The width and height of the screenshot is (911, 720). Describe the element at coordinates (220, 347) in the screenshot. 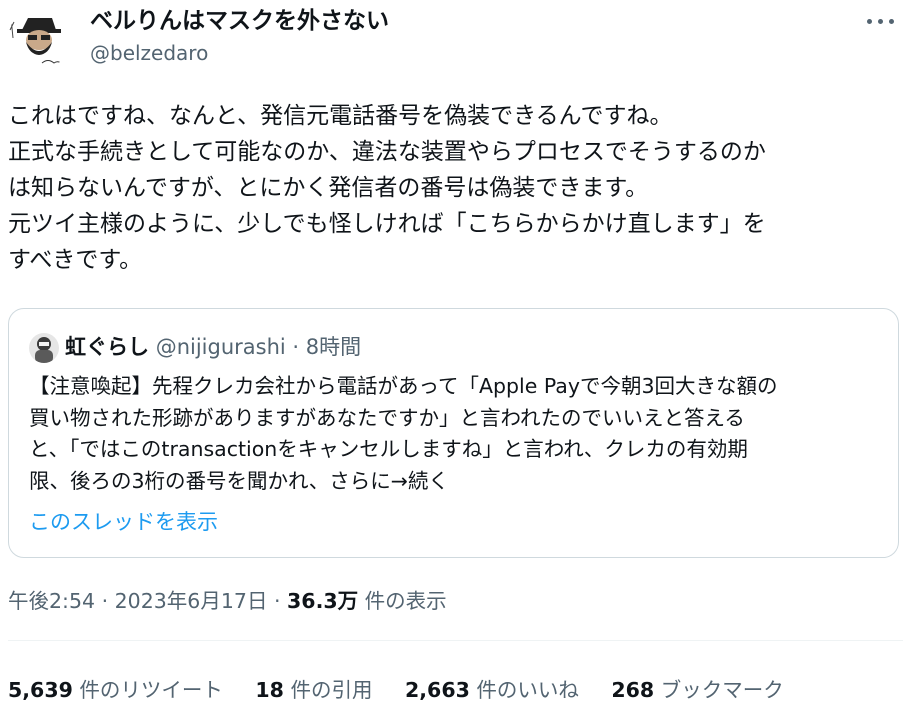

I see `quoted-author-handle: @nijigurashi` at that location.